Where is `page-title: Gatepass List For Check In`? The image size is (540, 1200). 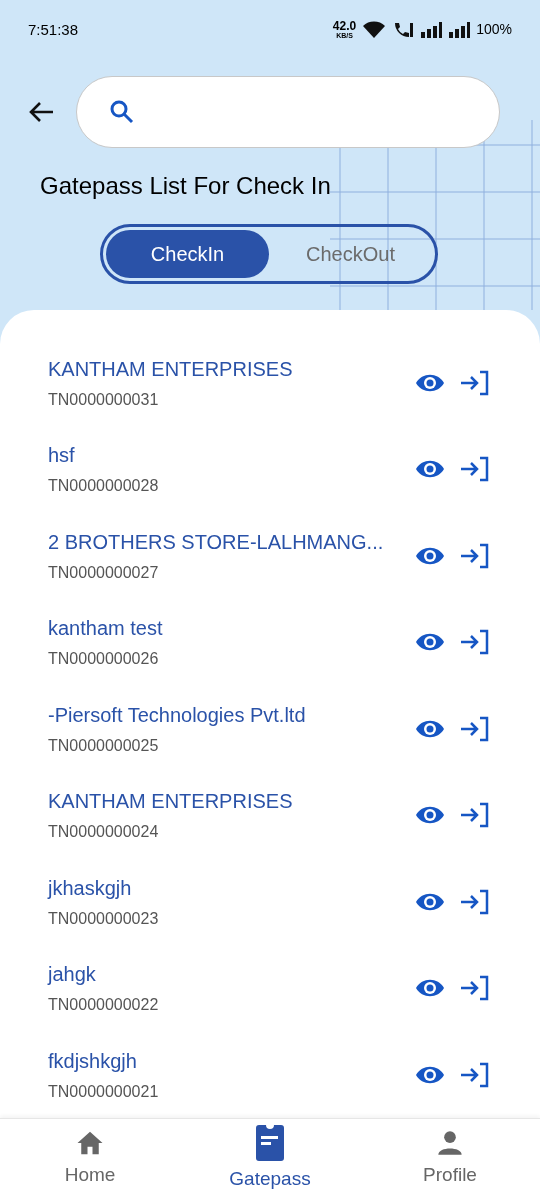
page-title: Gatepass List For Check In is located at coordinates (185, 185).